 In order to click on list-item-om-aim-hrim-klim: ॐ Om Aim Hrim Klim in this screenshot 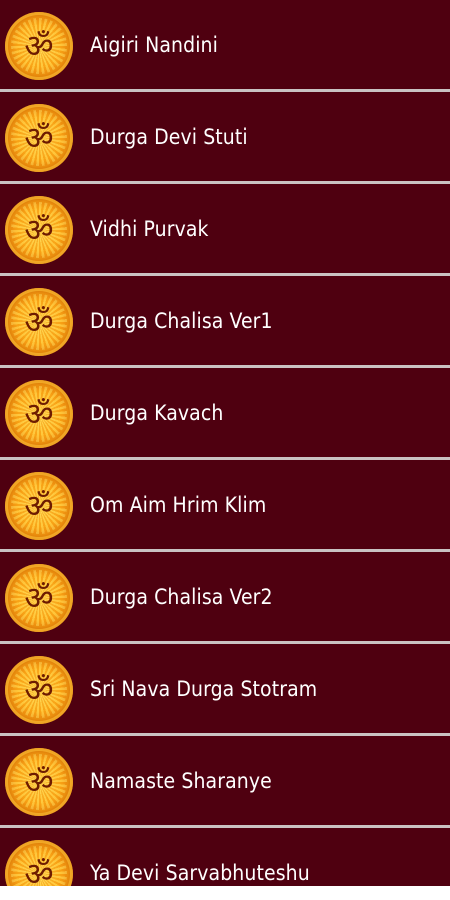, I will do `click(225, 506)`.